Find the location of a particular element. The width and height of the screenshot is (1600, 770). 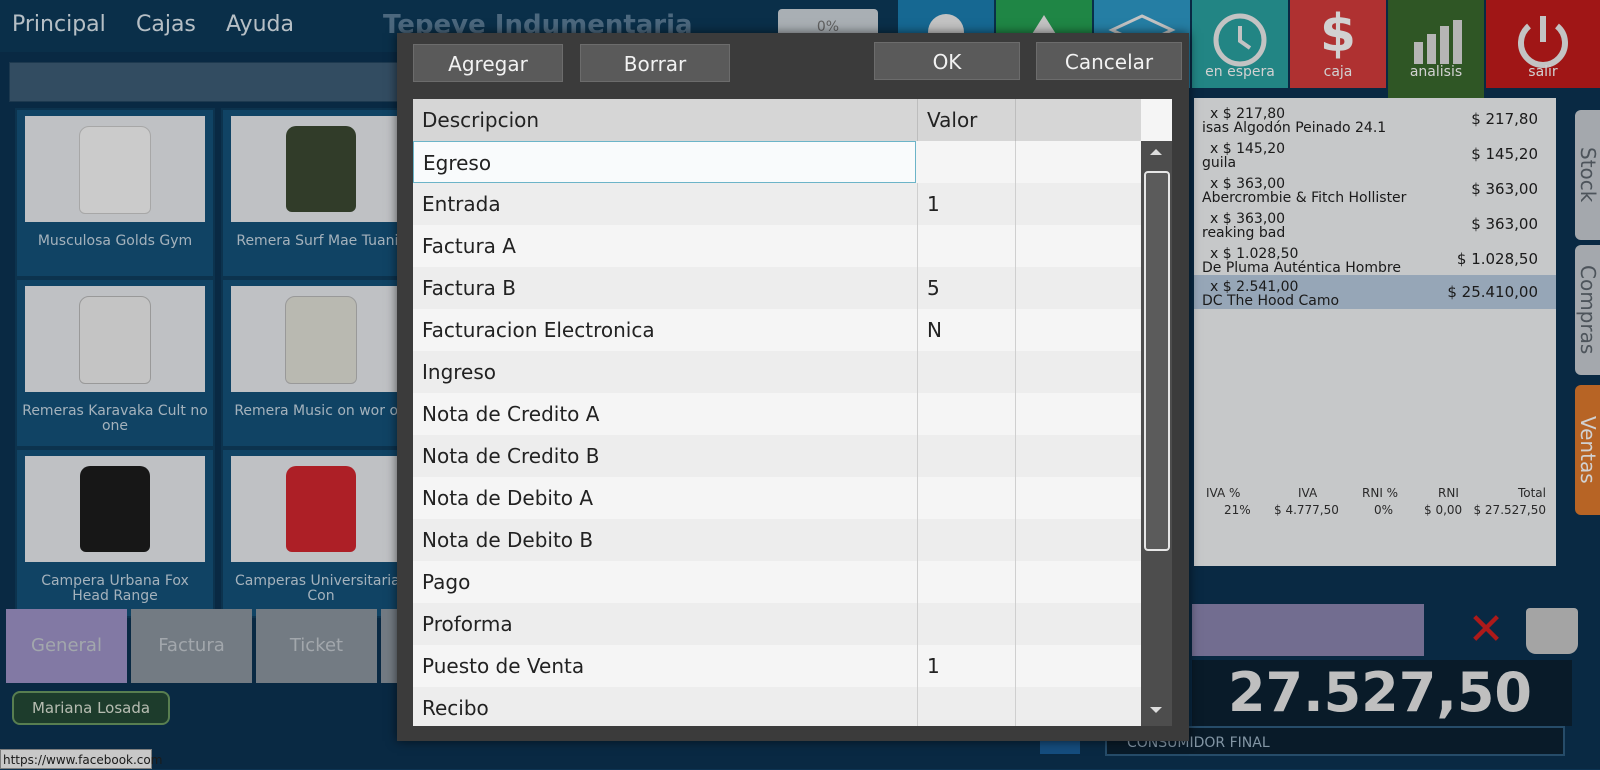

column-valor: Valor is located at coordinates (967, 120).